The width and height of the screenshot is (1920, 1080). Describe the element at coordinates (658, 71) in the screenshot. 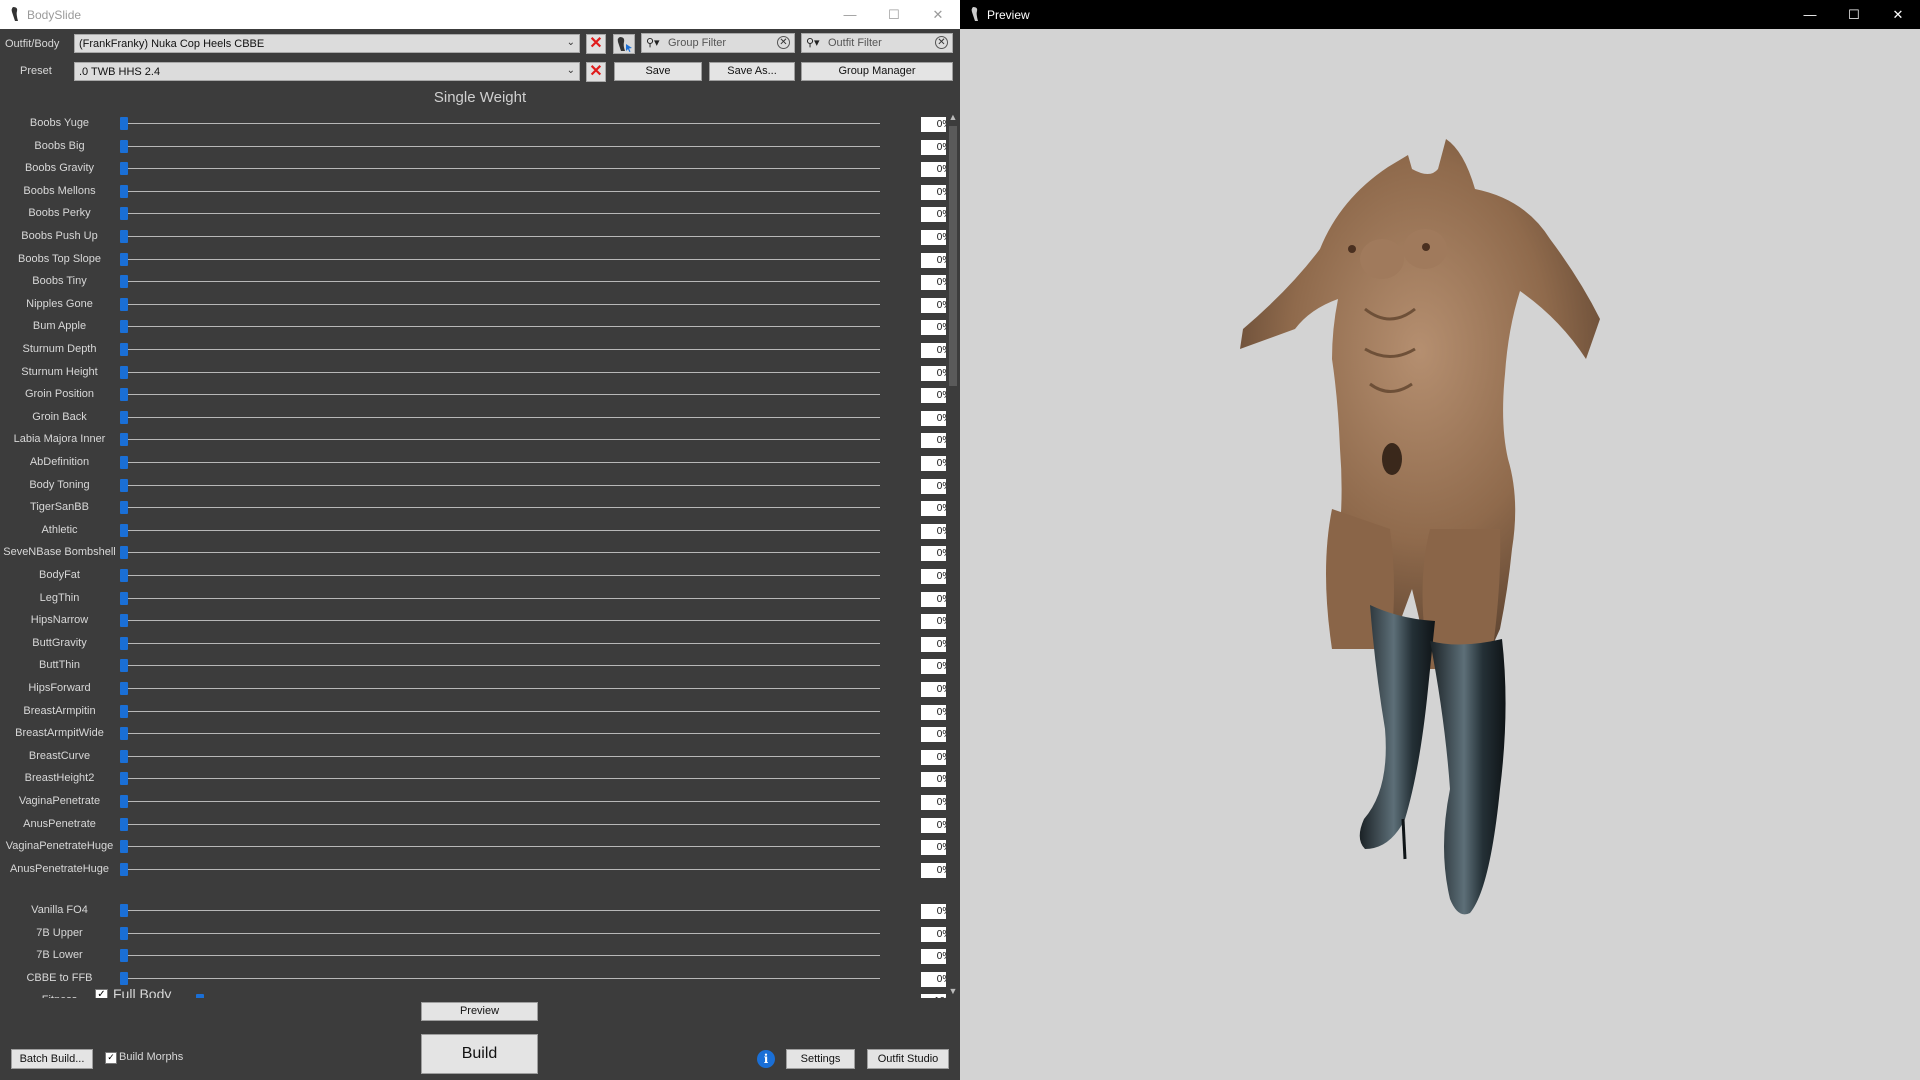

I see `save-button: Save` at that location.